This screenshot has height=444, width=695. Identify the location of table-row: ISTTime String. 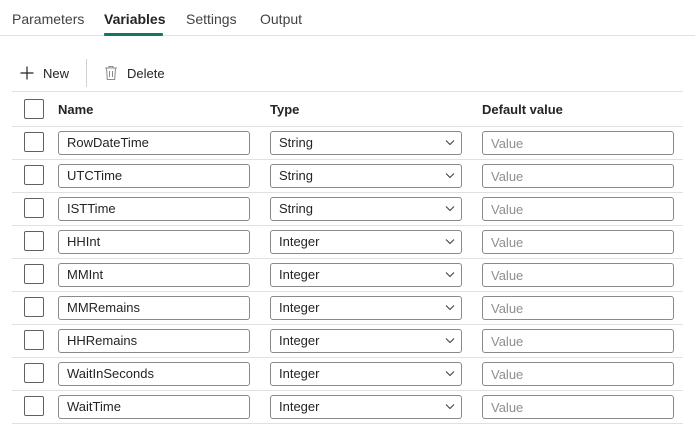
(347, 209).